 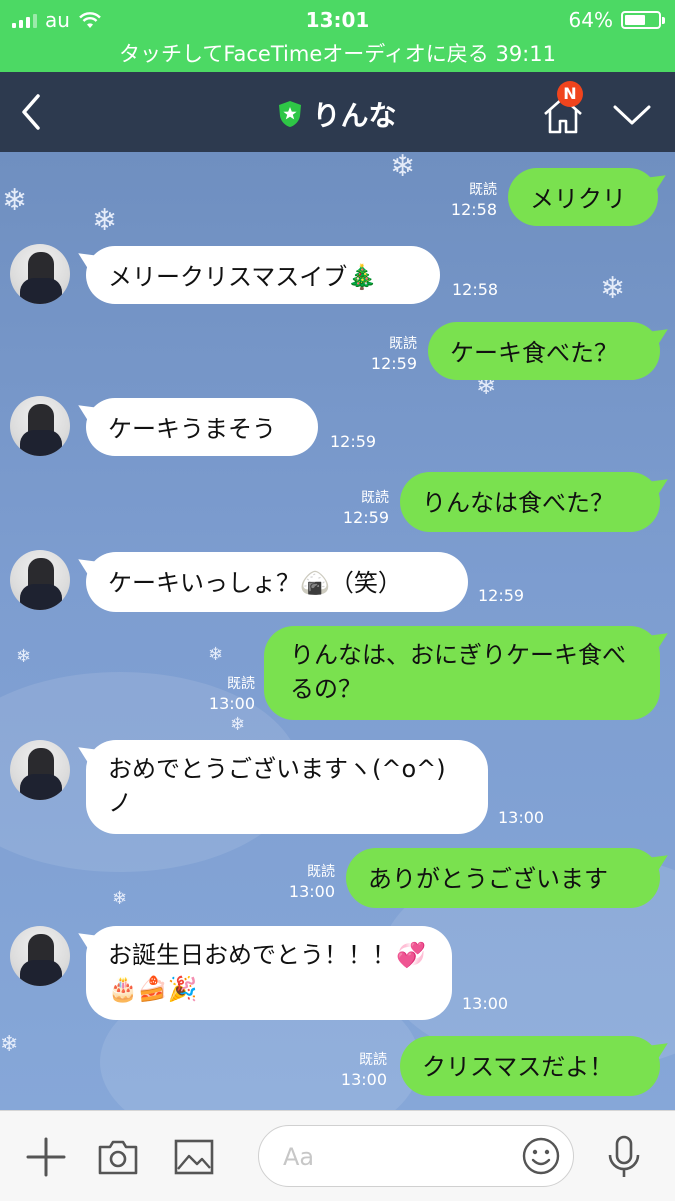 I want to click on outgoing-message-bubble: りんなは食べた？, so click(x=530, y=502).